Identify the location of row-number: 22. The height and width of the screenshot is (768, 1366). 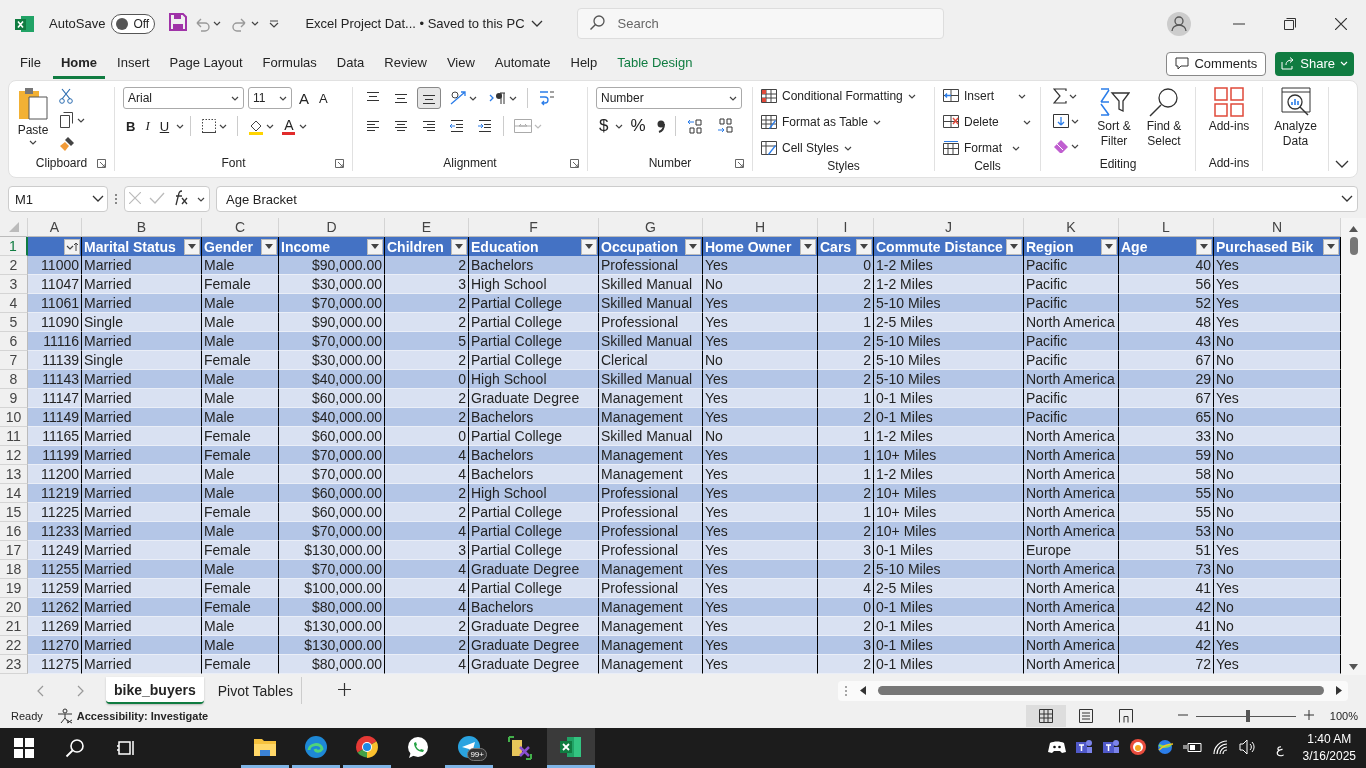
(13, 645).